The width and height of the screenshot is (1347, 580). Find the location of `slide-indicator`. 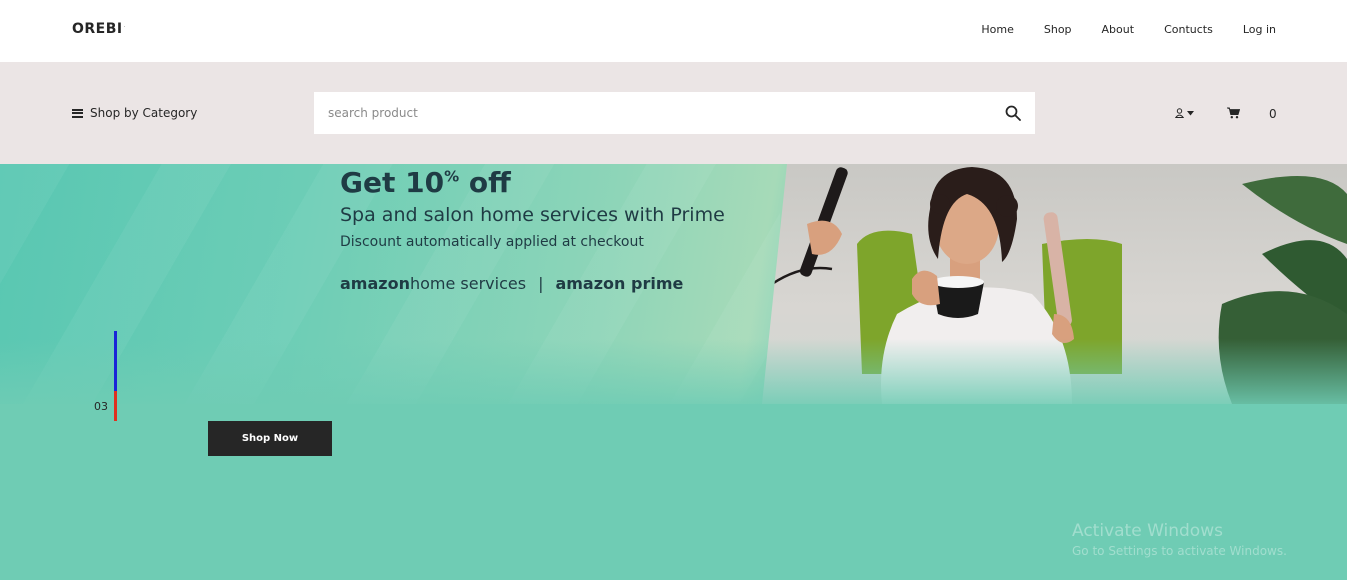

slide-indicator is located at coordinates (115, 376).